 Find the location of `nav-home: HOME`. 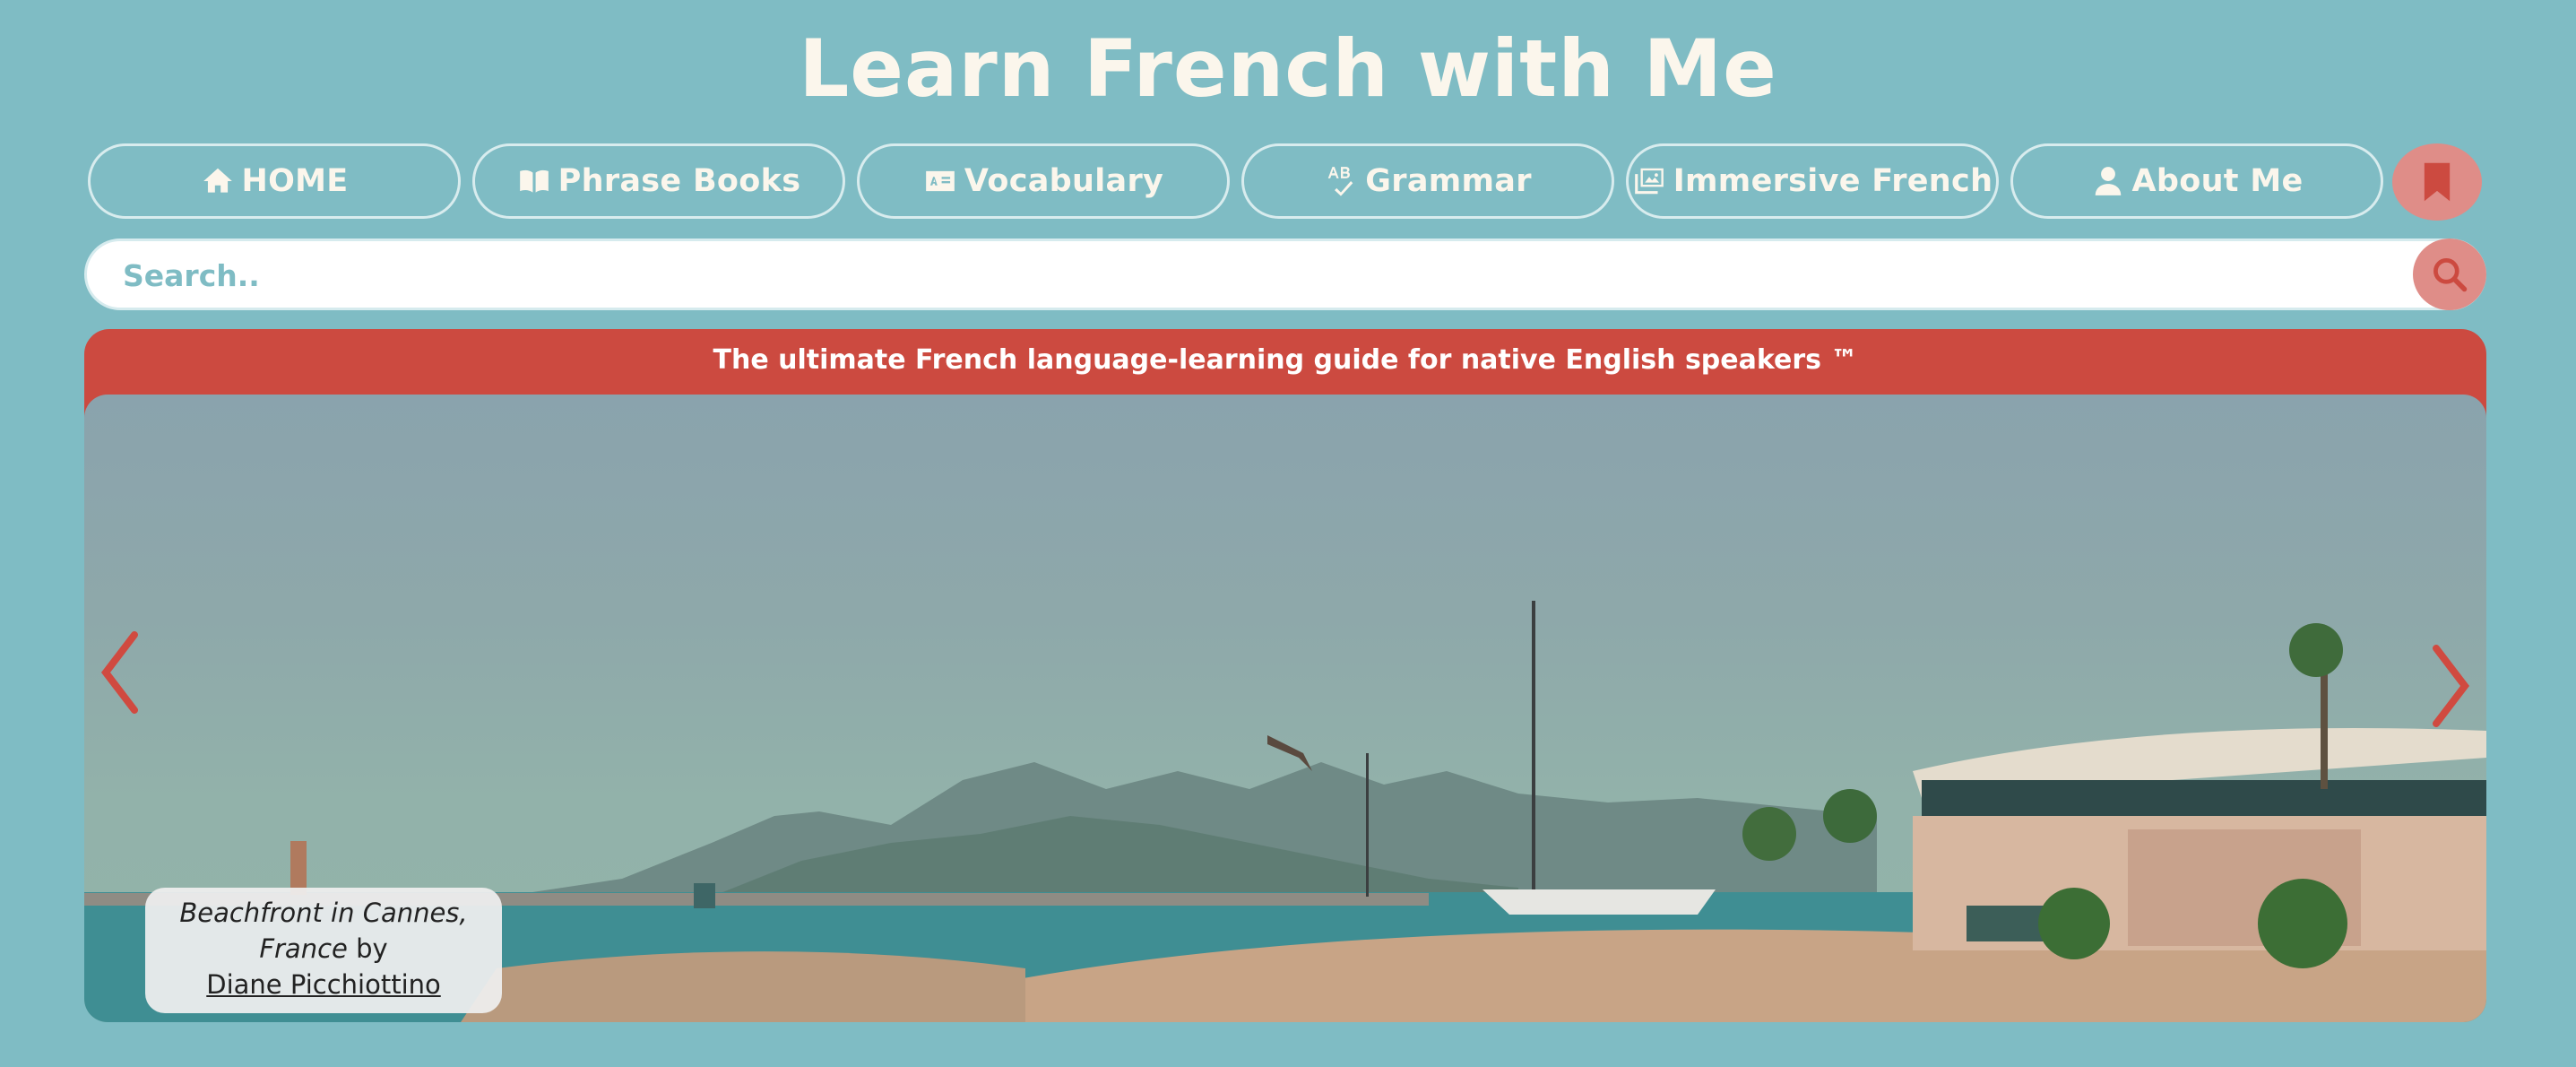

nav-home: HOME is located at coordinates (274, 181).